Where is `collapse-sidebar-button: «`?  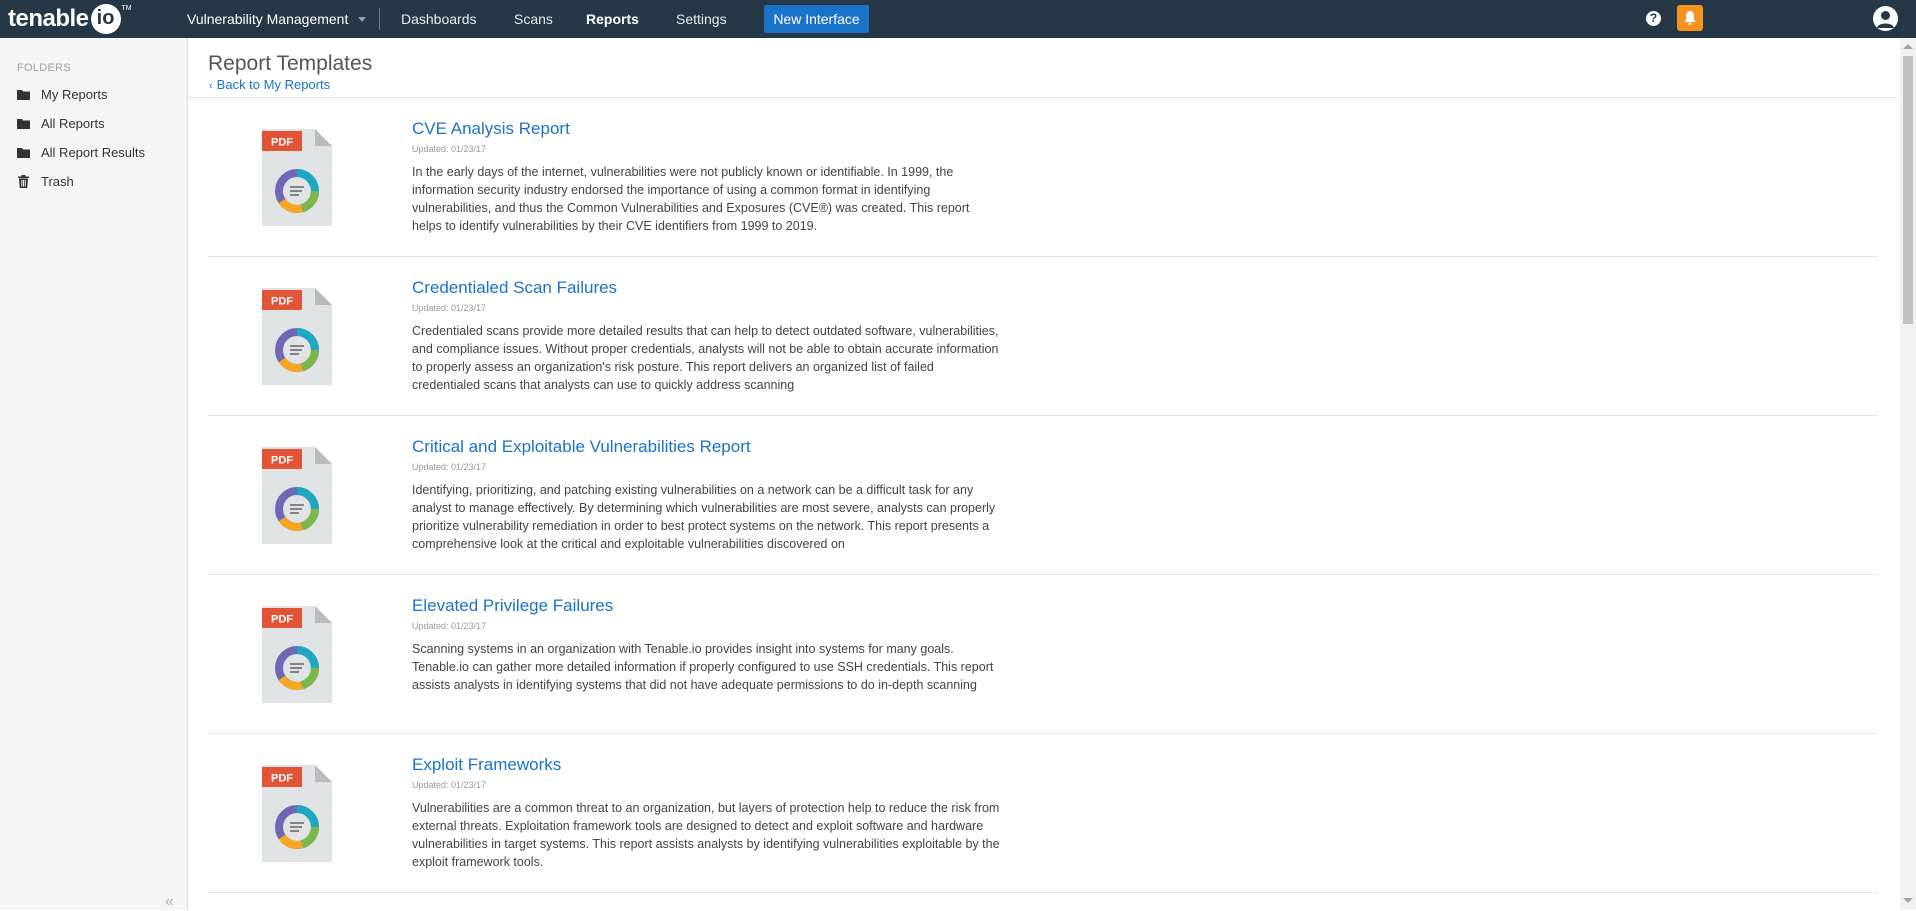
collapse-sidebar-button: « is located at coordinates (169, 902).